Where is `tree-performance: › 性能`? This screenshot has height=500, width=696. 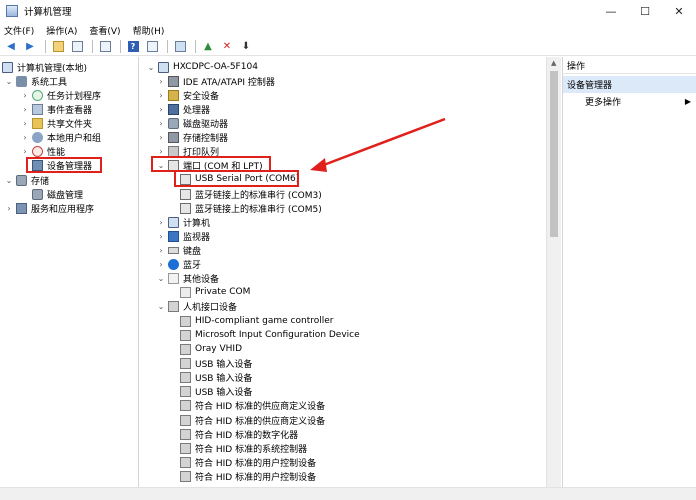
tree-performance: › 性能 is located at coordinates (42, 151).